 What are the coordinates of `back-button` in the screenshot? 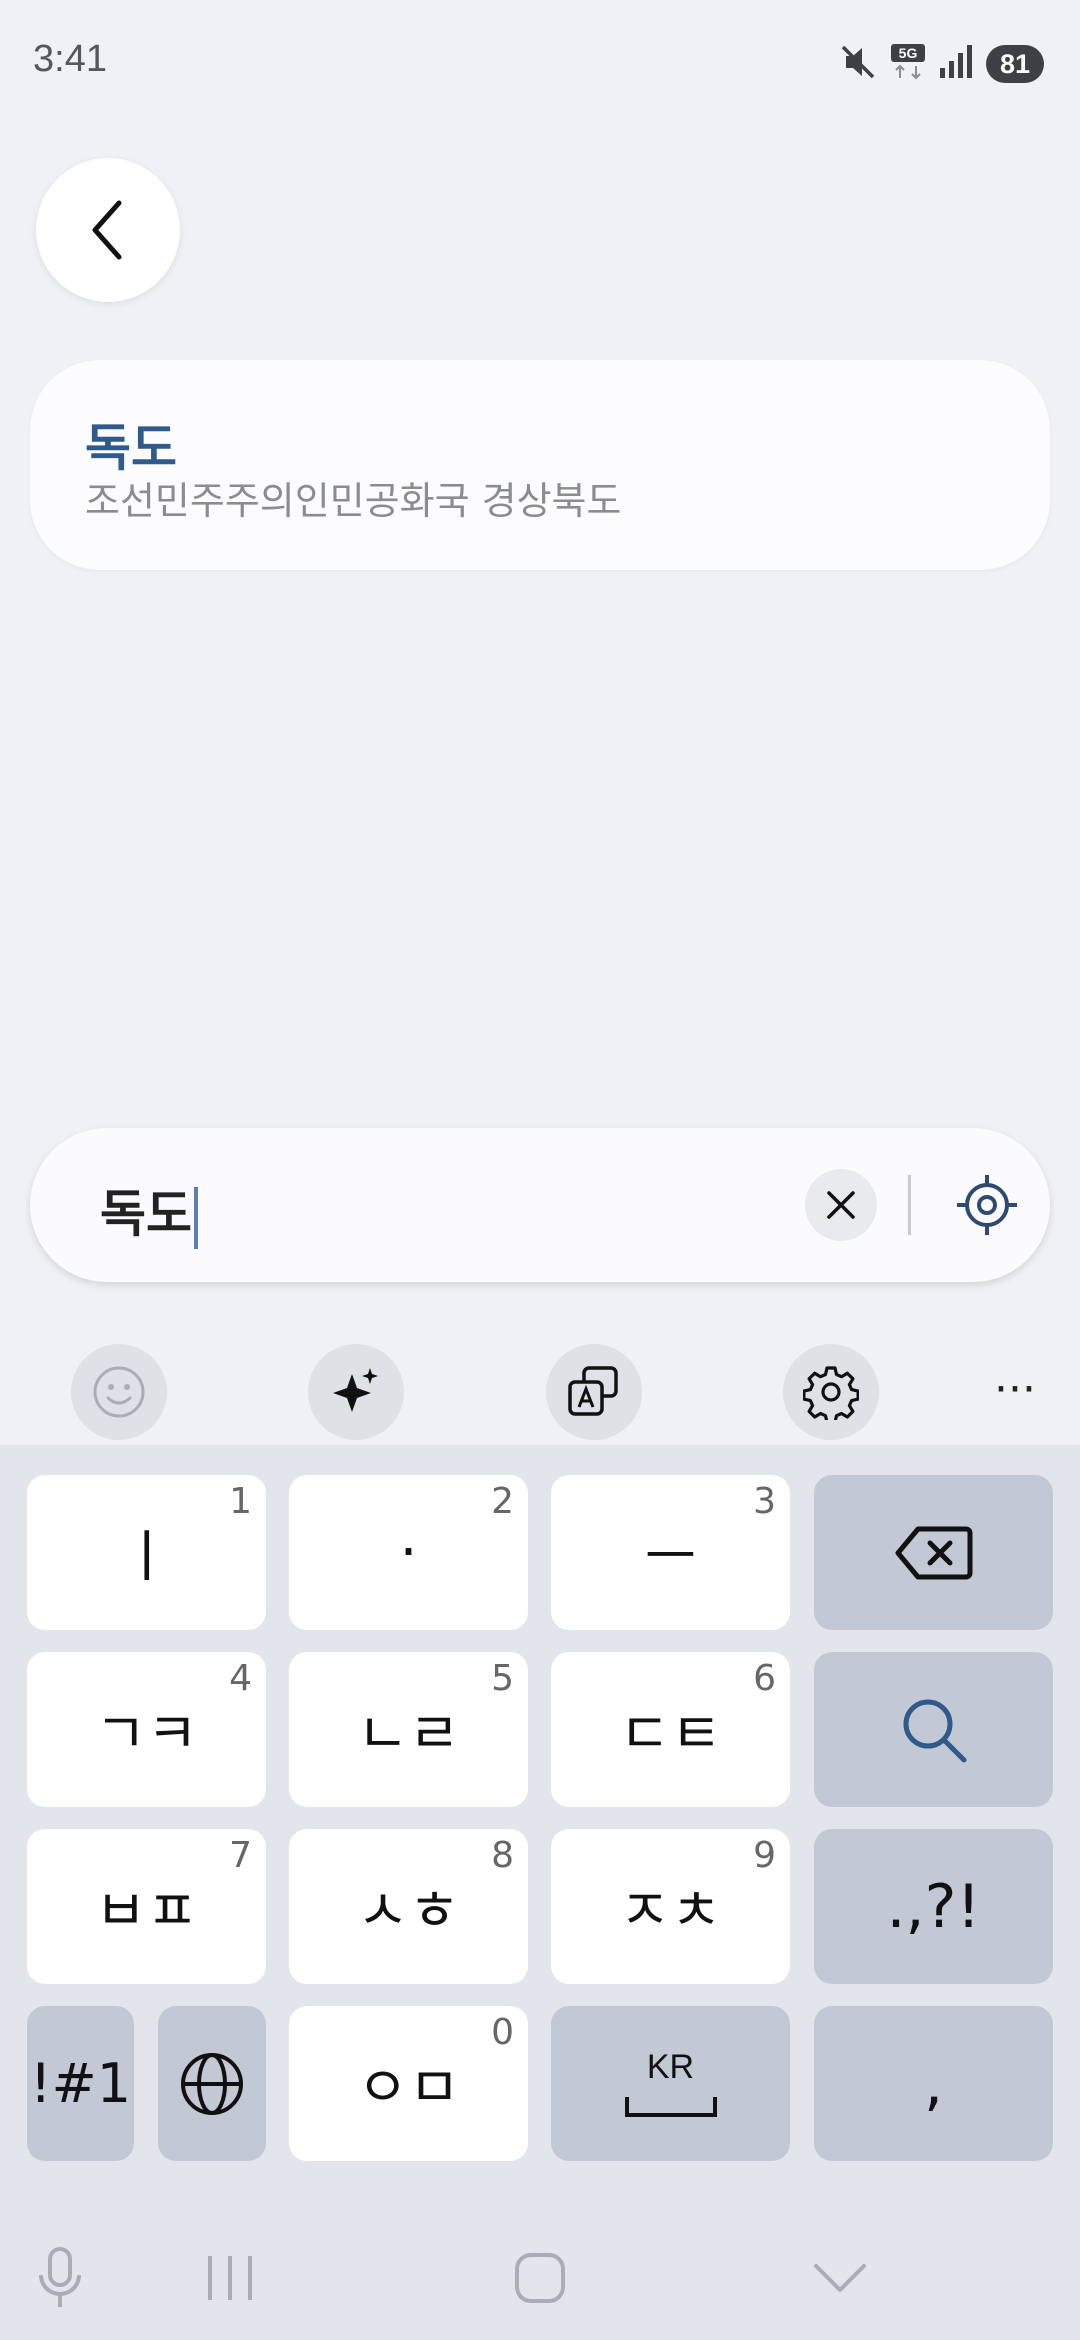 It's located at (108, 230).